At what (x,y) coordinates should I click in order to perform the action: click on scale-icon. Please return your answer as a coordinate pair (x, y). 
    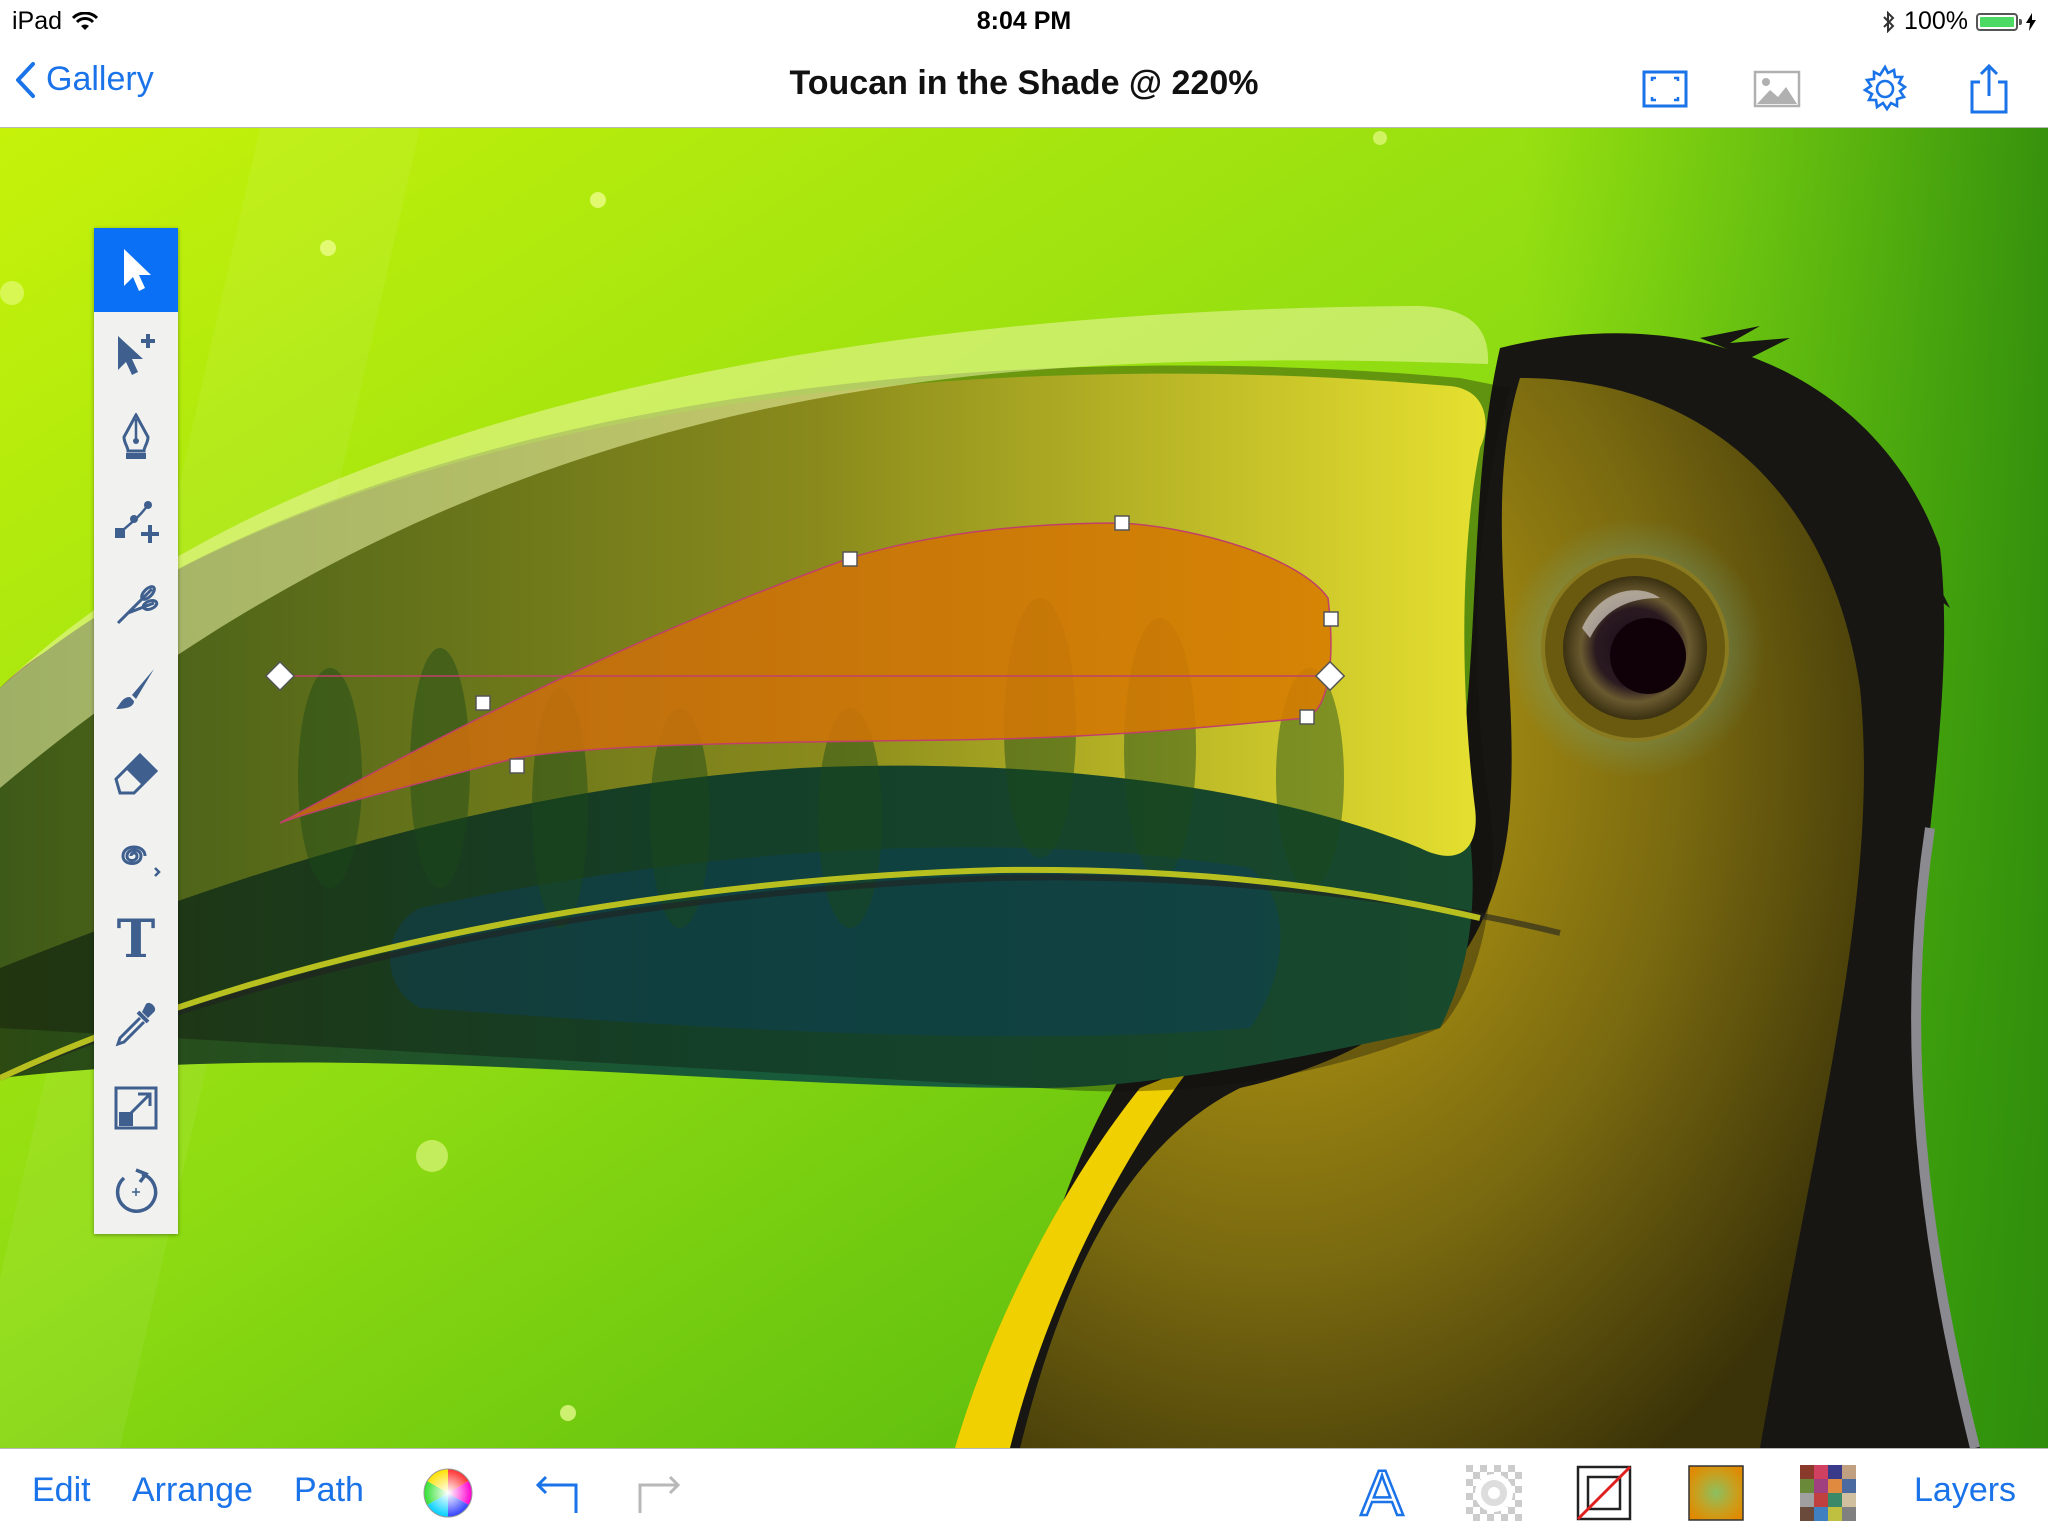
    Looking at the image, I should click on (136, 1108).